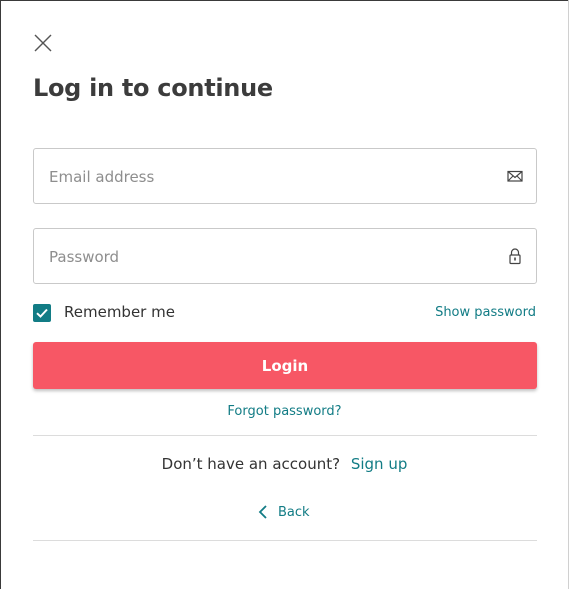  Describe the element at coordinates (269, 257) in the screenshot. I see `password-input` at that location.